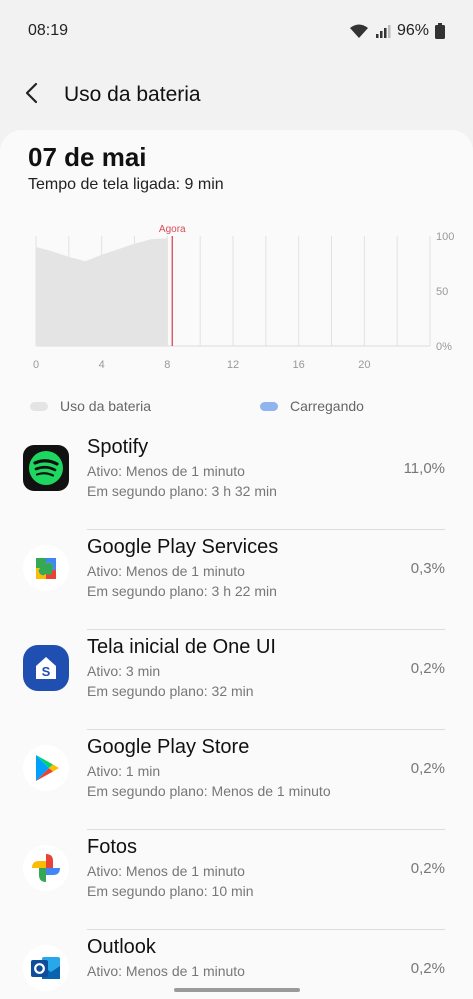 Image resolution: width=473 pixels, height=999 pixels. I want to click on legend-usage: Uso da bateria, so click(90, 406).